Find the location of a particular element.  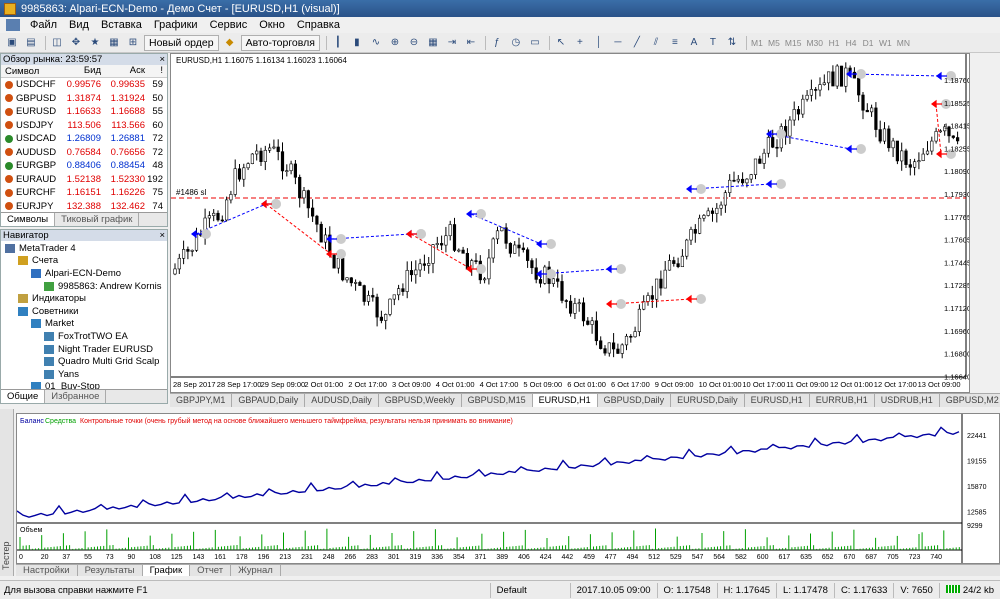

new-order-button: Новый ордер is located at coordinates (181, 42).